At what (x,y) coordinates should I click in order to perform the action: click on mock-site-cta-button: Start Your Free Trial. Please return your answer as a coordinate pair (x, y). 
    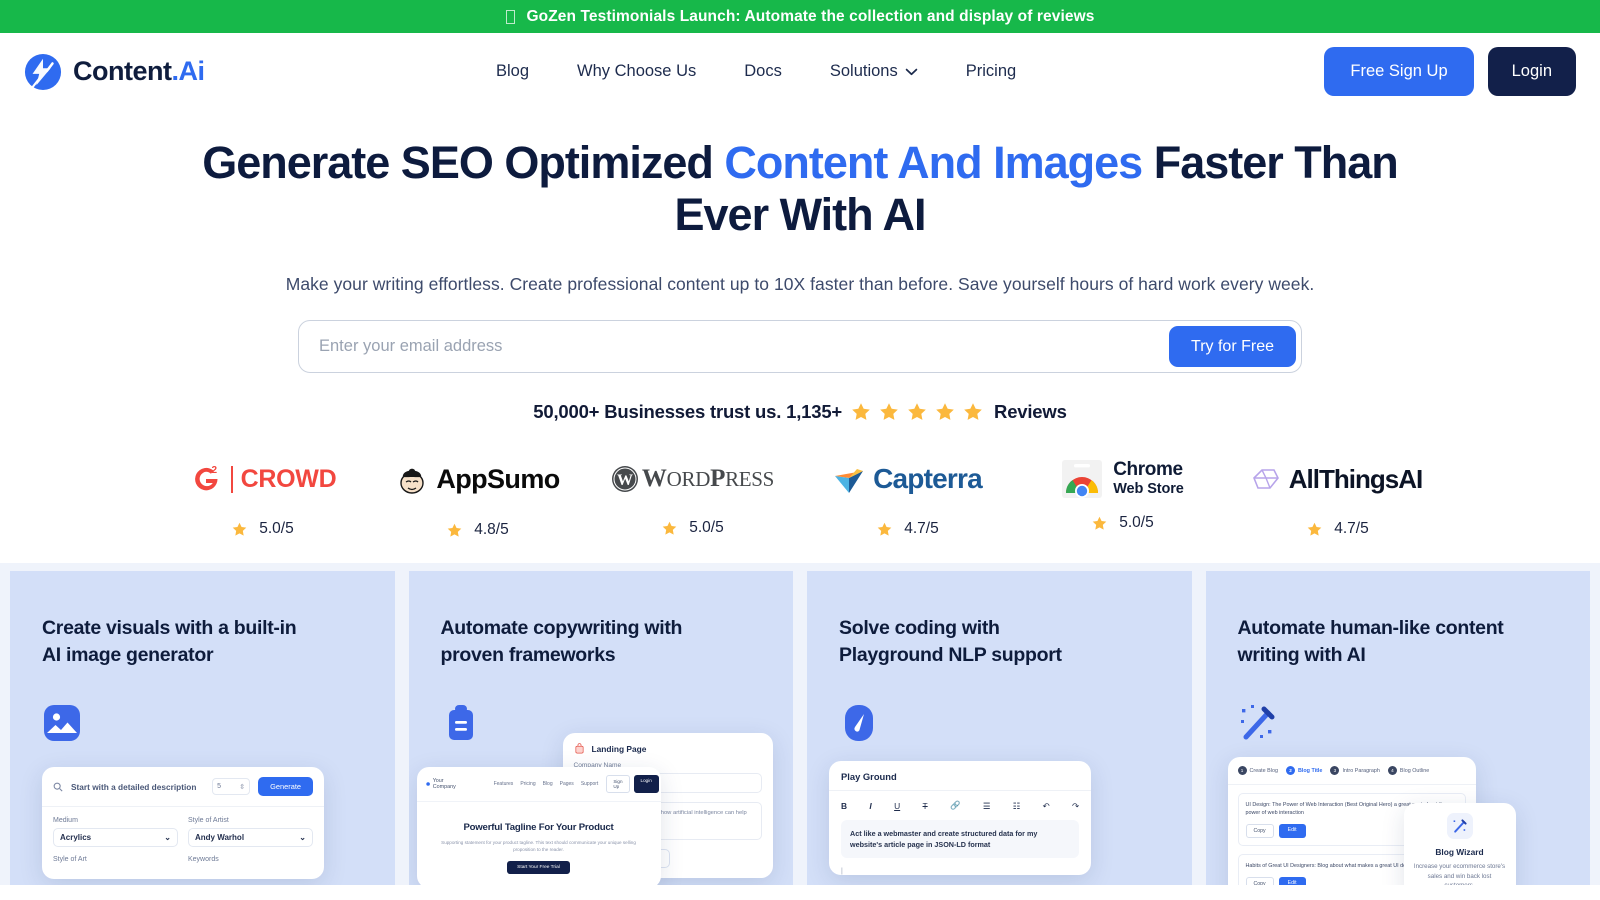
    Looking at the image, I should click on (538, 867).